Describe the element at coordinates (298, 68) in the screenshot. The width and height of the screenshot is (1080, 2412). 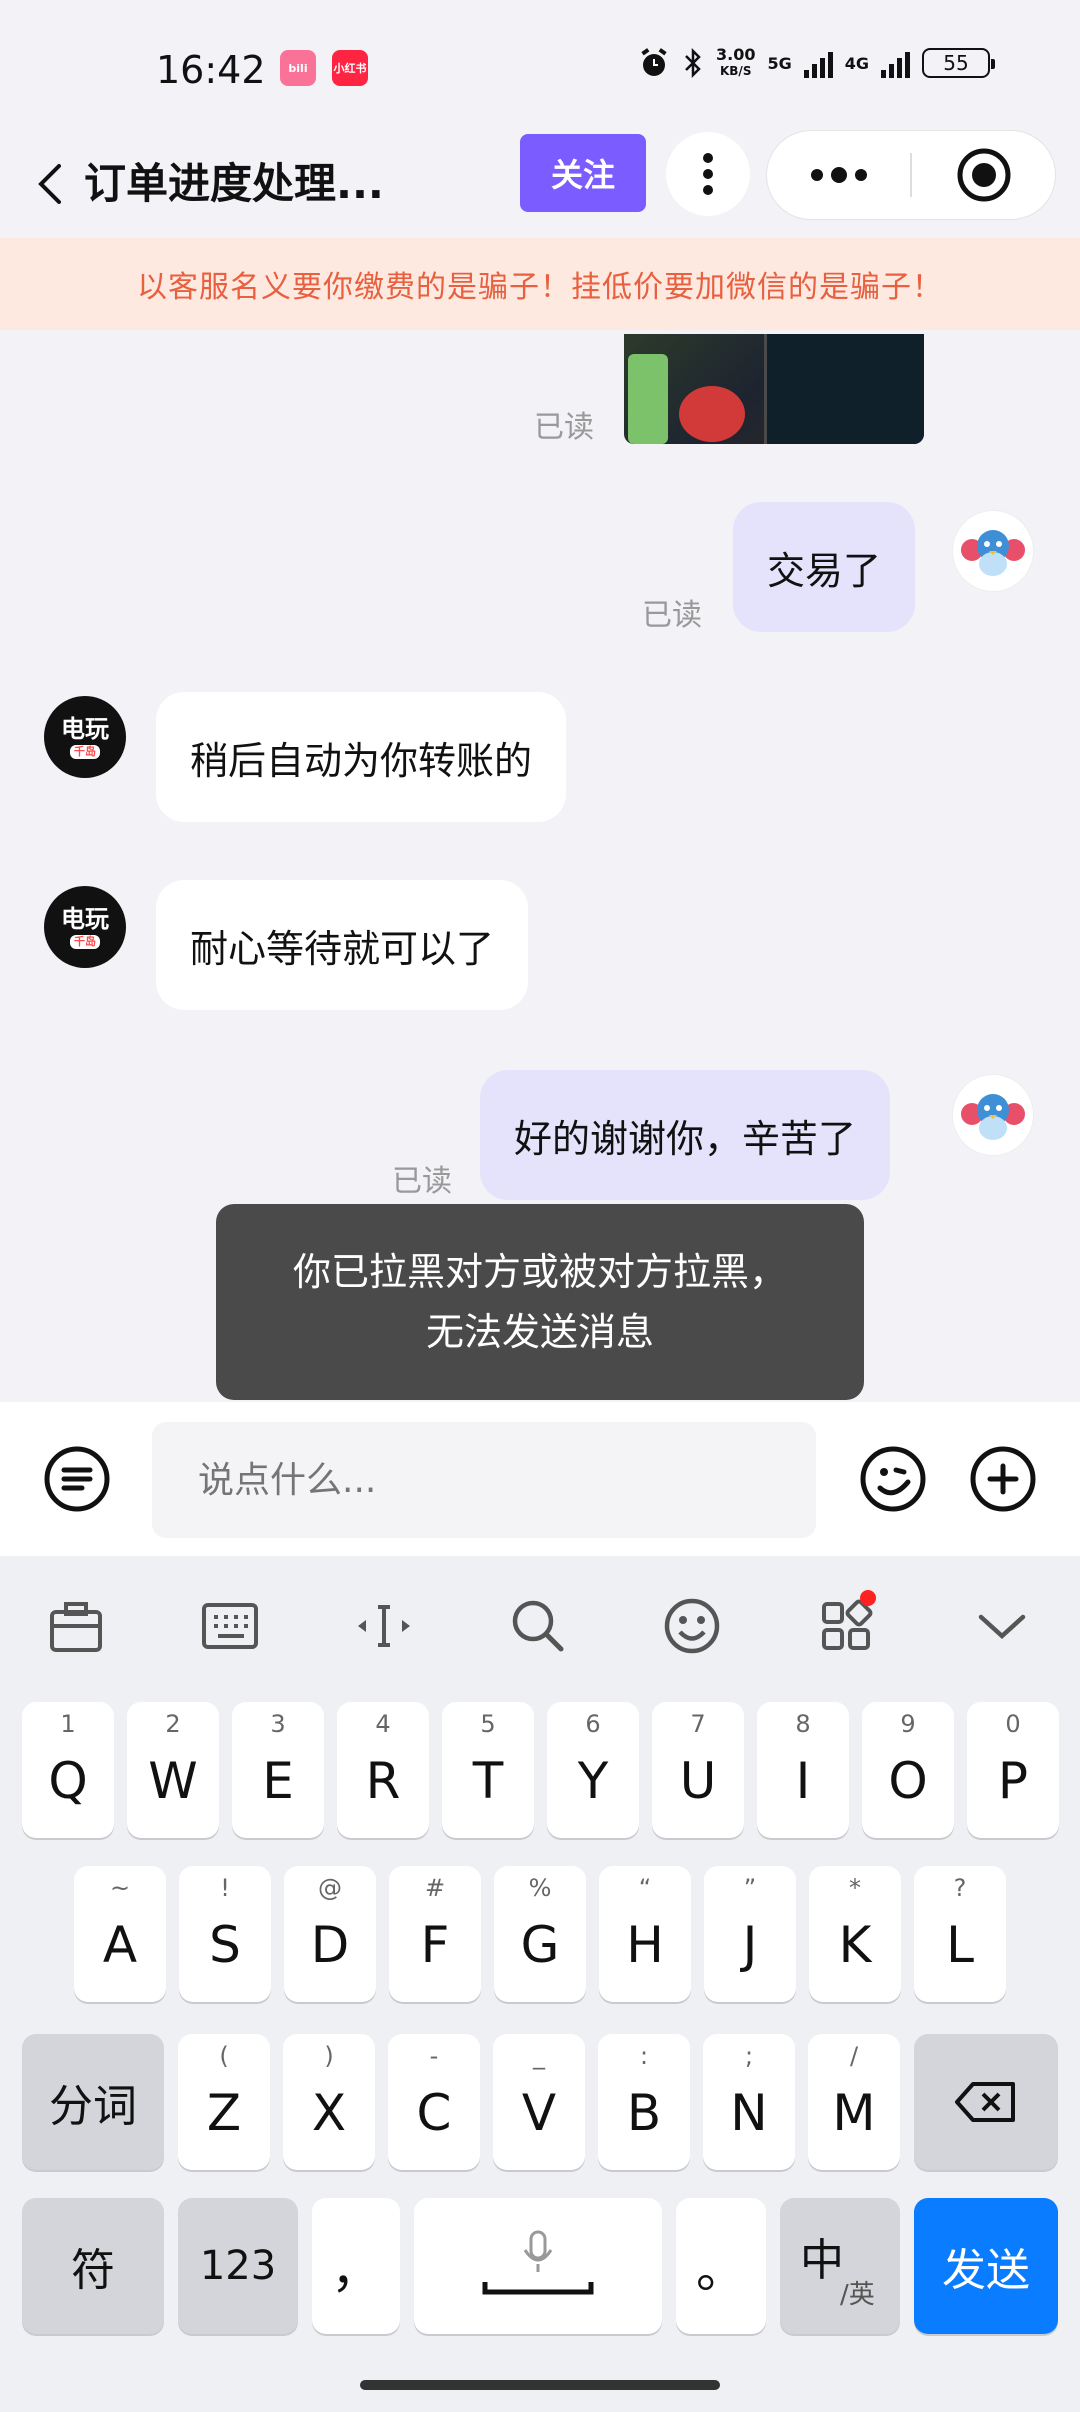
I see `bilibili-app-icon: bili` at that location.